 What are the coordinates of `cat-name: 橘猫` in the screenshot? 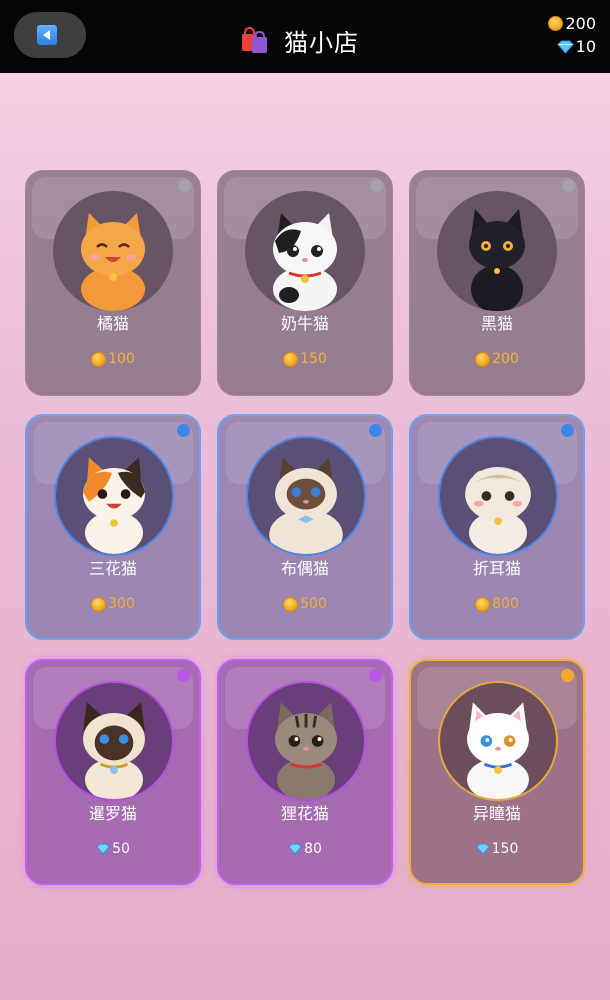 It's located at (112, 323).